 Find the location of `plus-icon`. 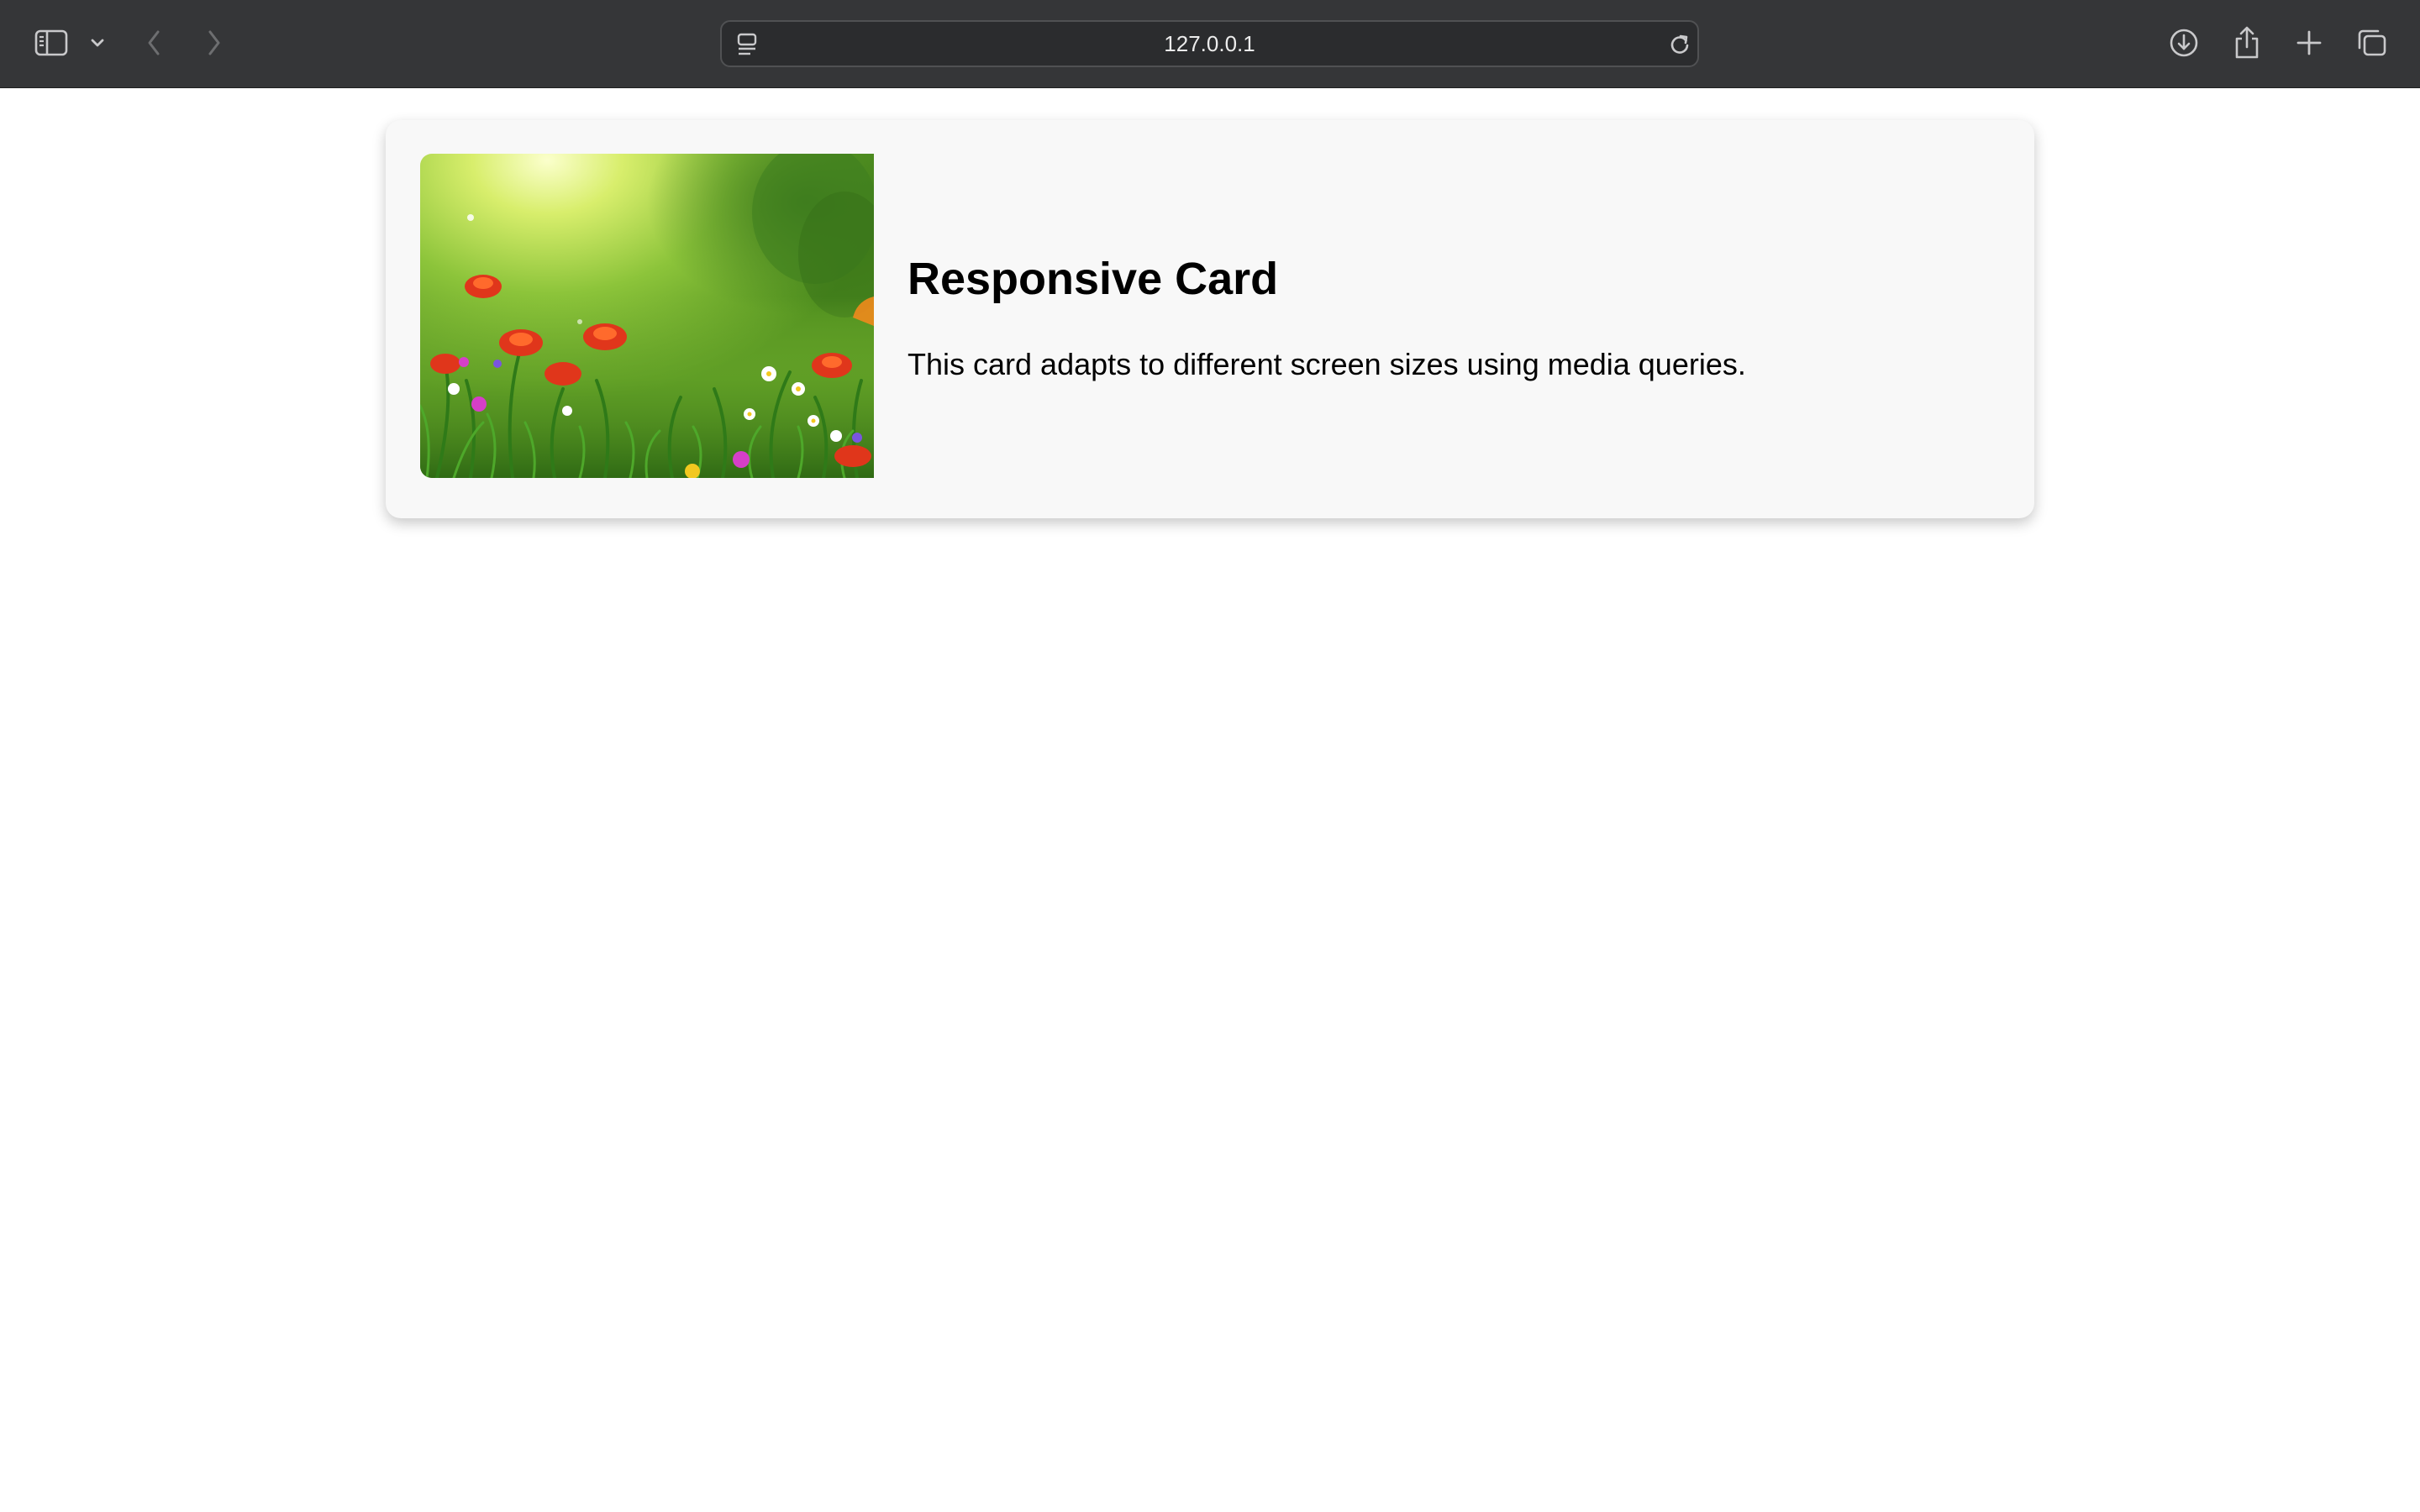

plus-icon is located at coordinates (2309, 42).